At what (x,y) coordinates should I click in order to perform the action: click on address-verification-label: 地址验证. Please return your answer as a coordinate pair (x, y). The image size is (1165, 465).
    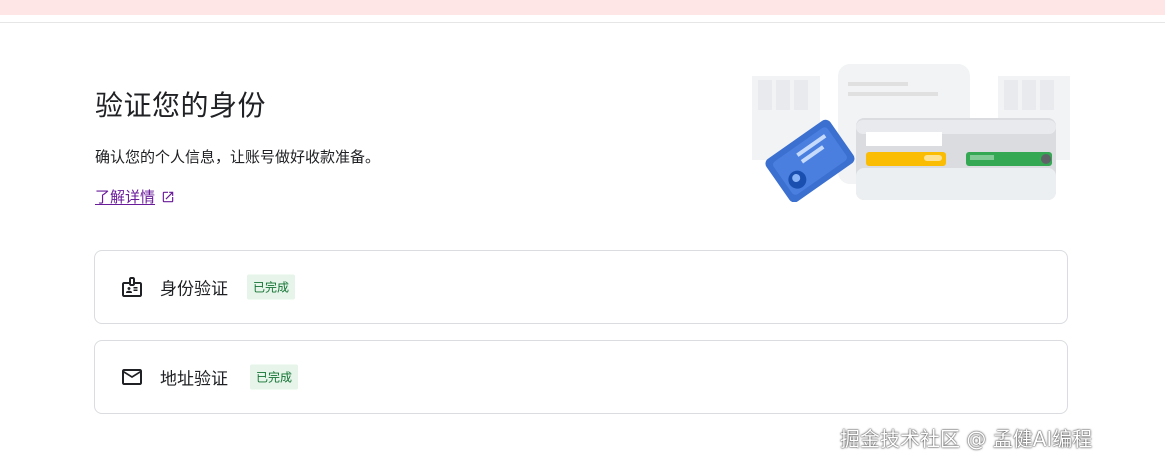
    Looking at the image, I should click on (194, 379).